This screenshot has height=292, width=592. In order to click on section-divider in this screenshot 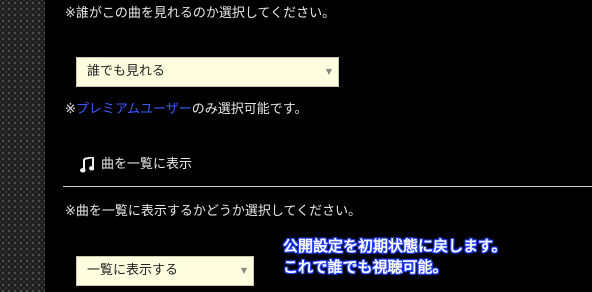, I will do `click(327, 186)`.